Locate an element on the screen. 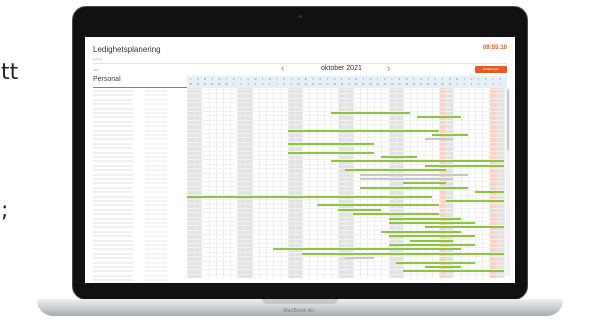 This screenshot has height=335, width=598. weekday-label: L is located at coordinates (392, 79).